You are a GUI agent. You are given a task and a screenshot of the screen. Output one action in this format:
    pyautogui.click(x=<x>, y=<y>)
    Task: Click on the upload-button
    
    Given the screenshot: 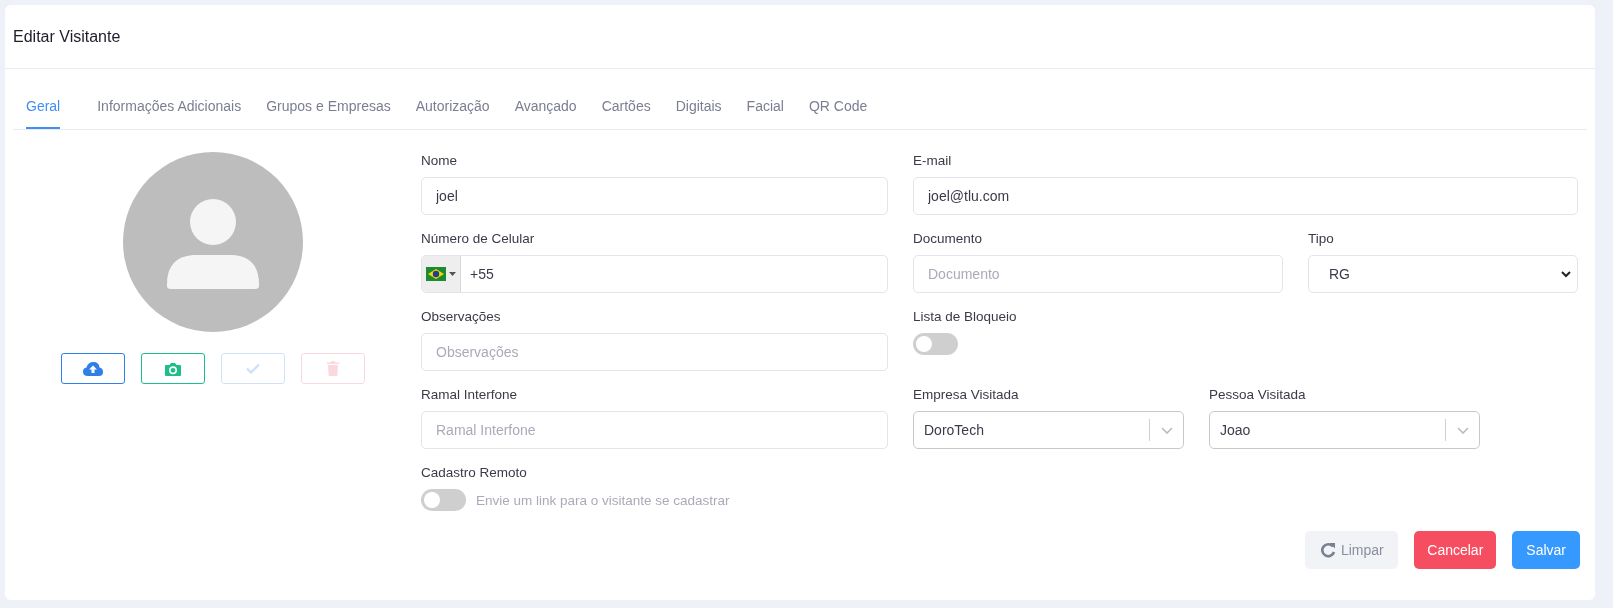 What is the action you would take?
    pyautogui.click(x=93, y=368)
    